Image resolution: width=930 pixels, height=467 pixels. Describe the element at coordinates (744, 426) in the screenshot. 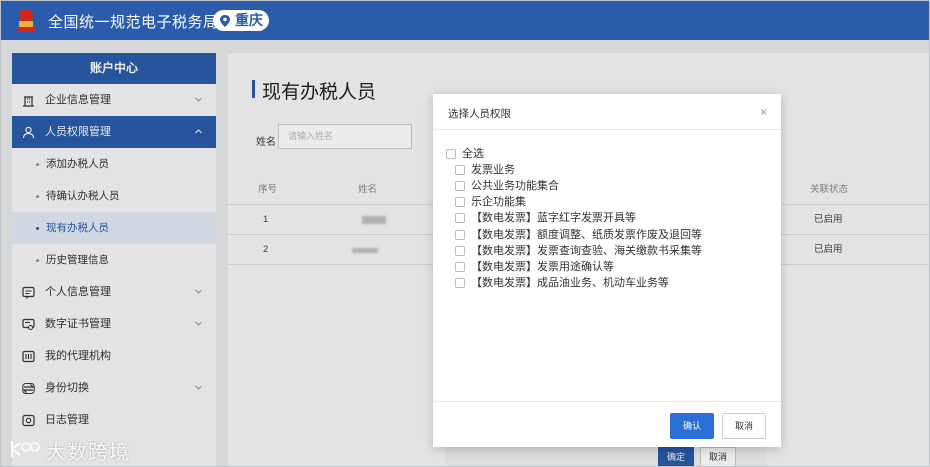

I see `cancel-button: 取消` at that location.